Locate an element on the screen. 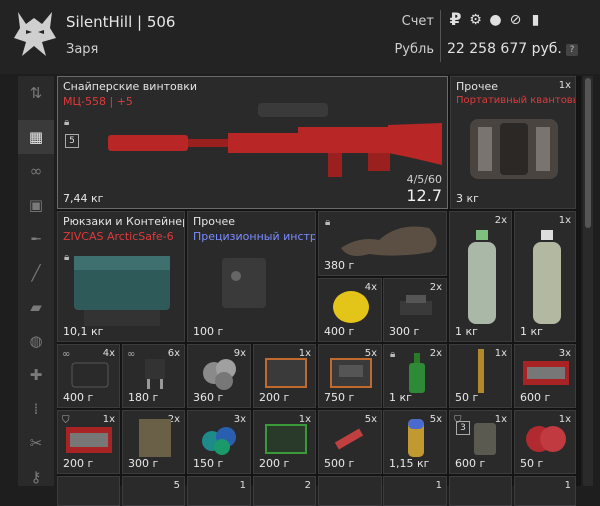 The image size is (600, 506). item-sausage: 1x 50 г is located at coordinates (545, 442).